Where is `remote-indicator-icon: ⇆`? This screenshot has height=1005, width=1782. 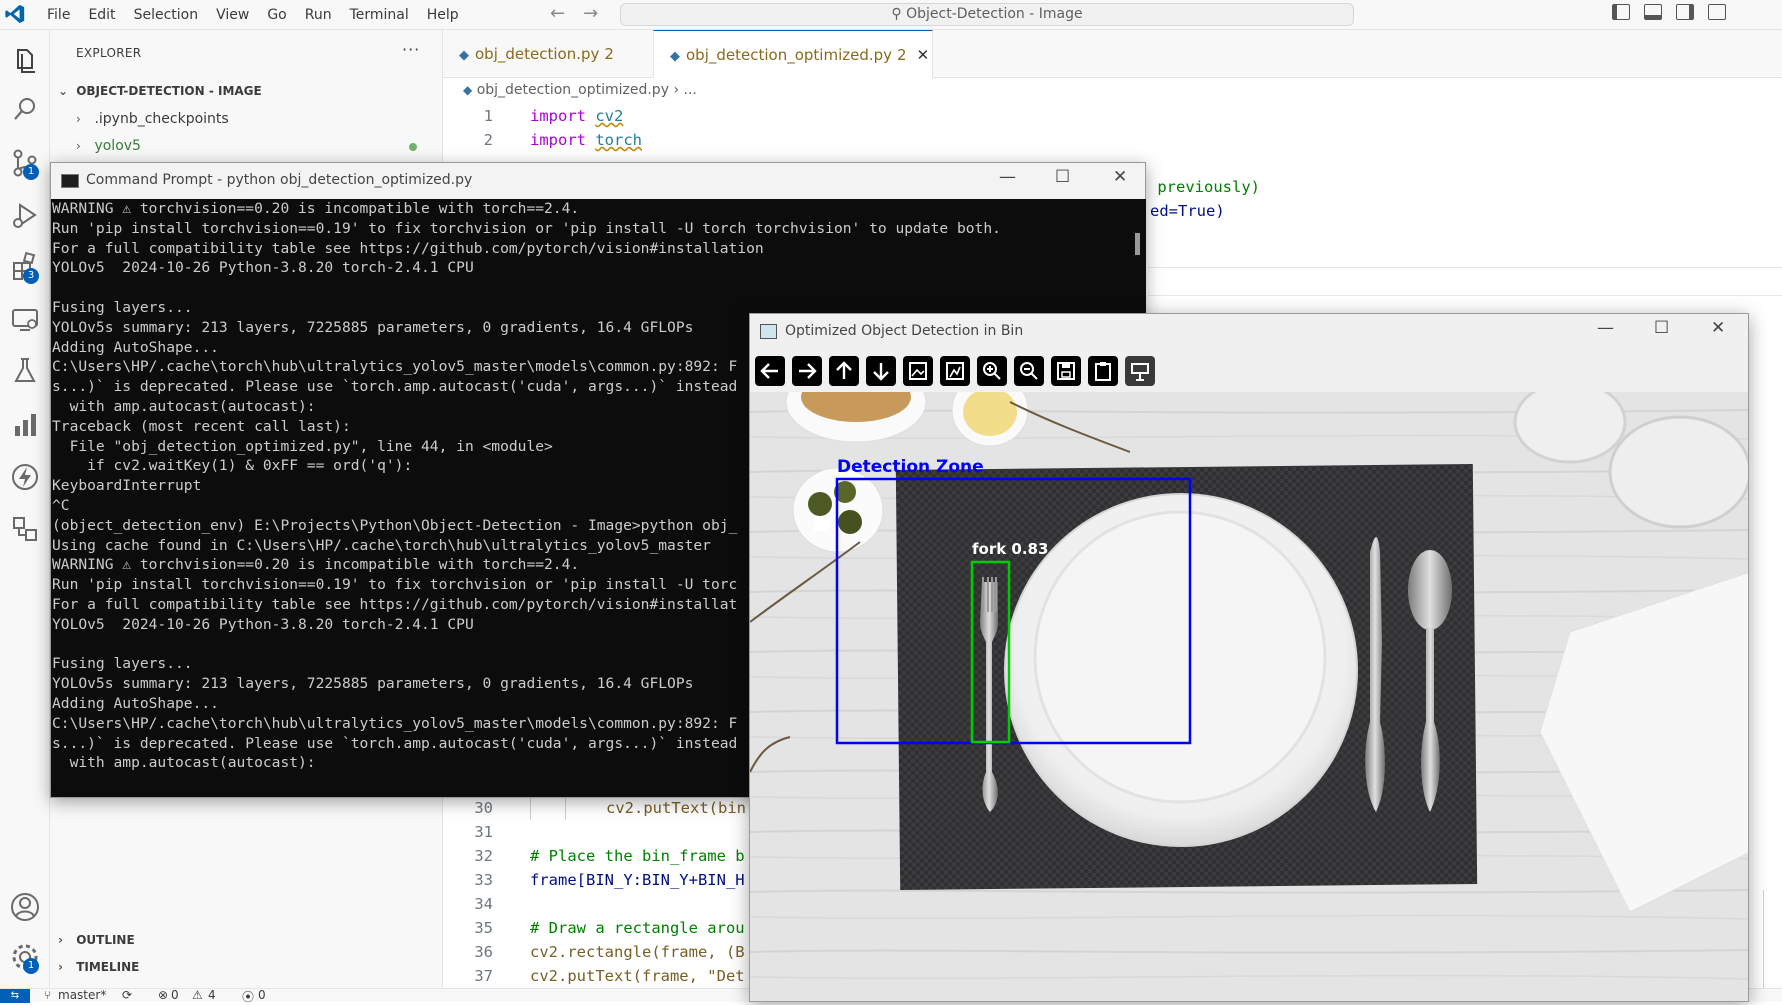 remote-indicator-icon: ⇆ is located at coordinates (15, 996).